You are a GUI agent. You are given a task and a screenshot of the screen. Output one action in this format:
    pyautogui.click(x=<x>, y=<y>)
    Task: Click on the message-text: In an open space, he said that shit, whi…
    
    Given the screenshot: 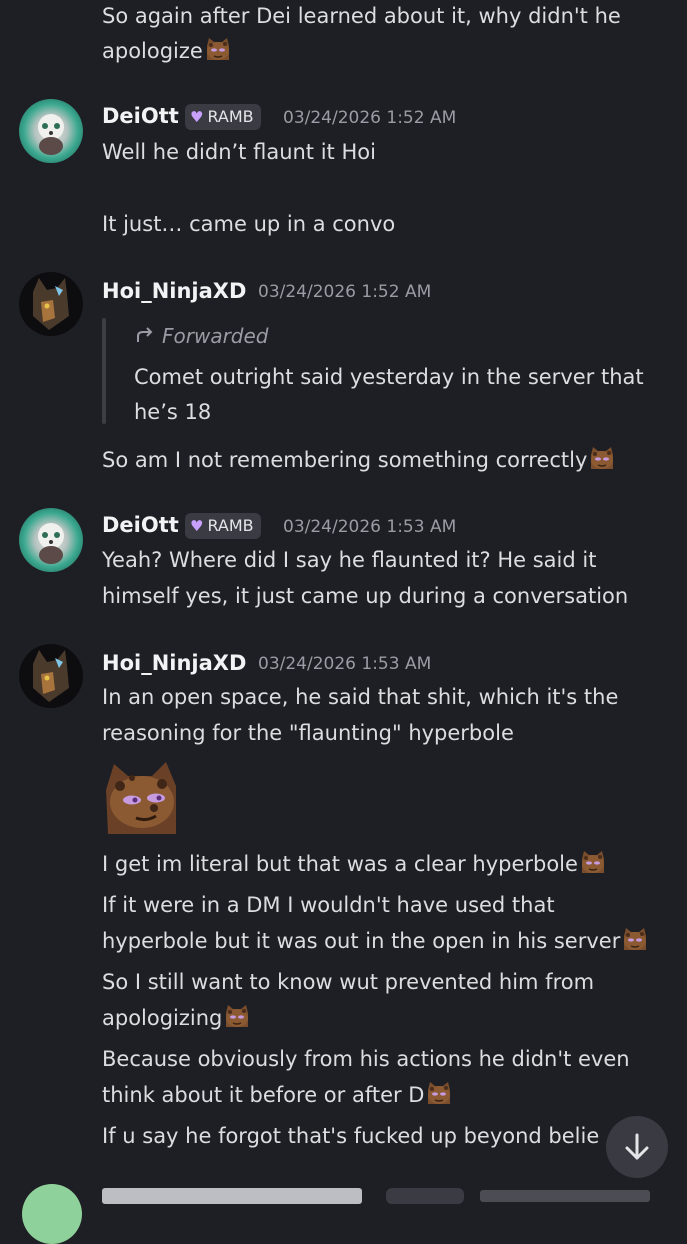 What is the action you would take?
    pyautogui.click(x=360, y=697)
    